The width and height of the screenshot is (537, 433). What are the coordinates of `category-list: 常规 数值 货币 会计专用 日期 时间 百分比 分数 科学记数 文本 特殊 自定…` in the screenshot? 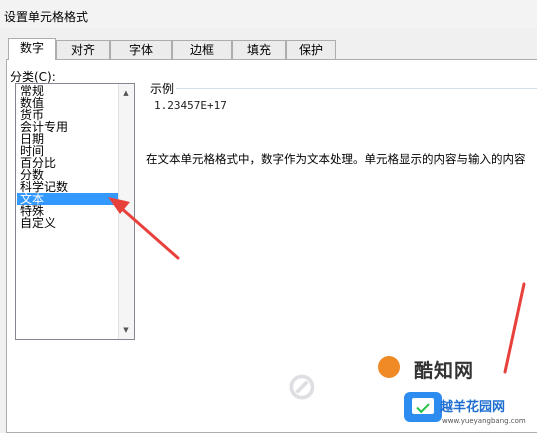 It's located at (75, 211).